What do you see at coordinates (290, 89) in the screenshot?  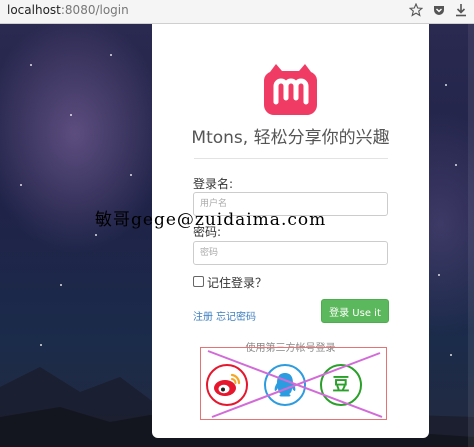 I see `mtons-logo-icon` at bounding box center [290, 89].